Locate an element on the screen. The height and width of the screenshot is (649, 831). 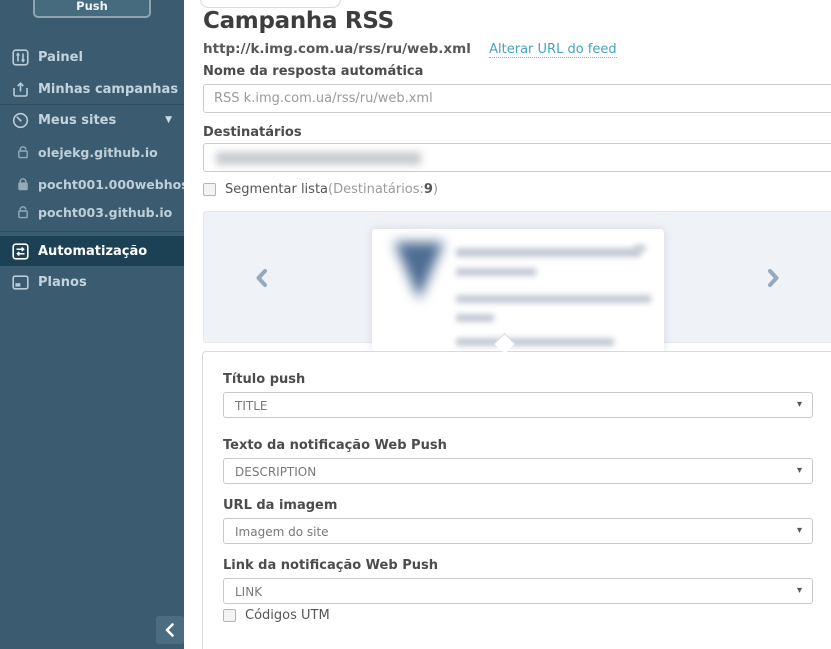
feed-url: http://k.img.com.ua/rss/ru/web.xml is located at coordinates (337, 49).